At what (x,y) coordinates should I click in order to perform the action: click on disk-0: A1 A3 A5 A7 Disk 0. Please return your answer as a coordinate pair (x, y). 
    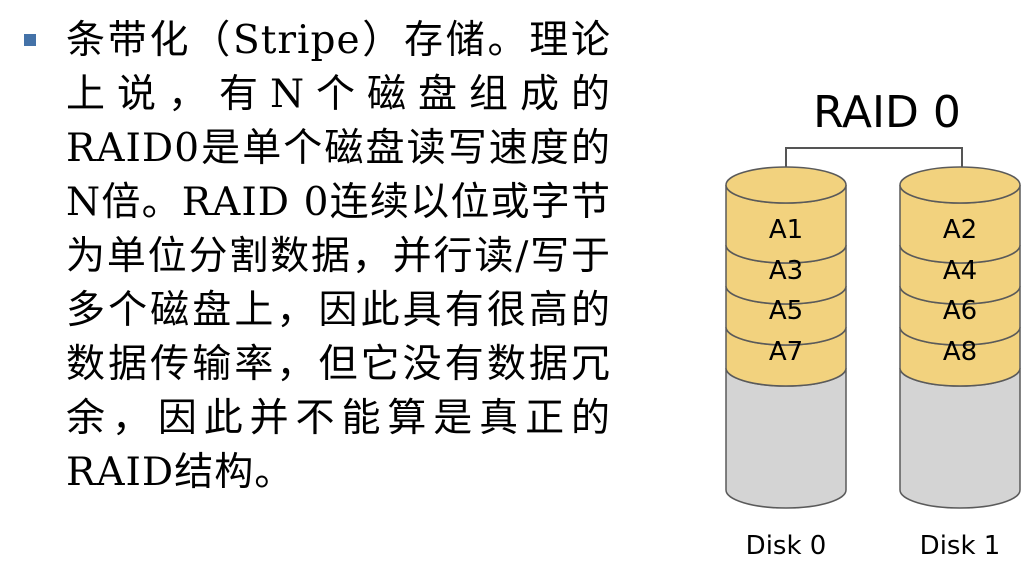
    Looking at the image, I should click on (786, 363).